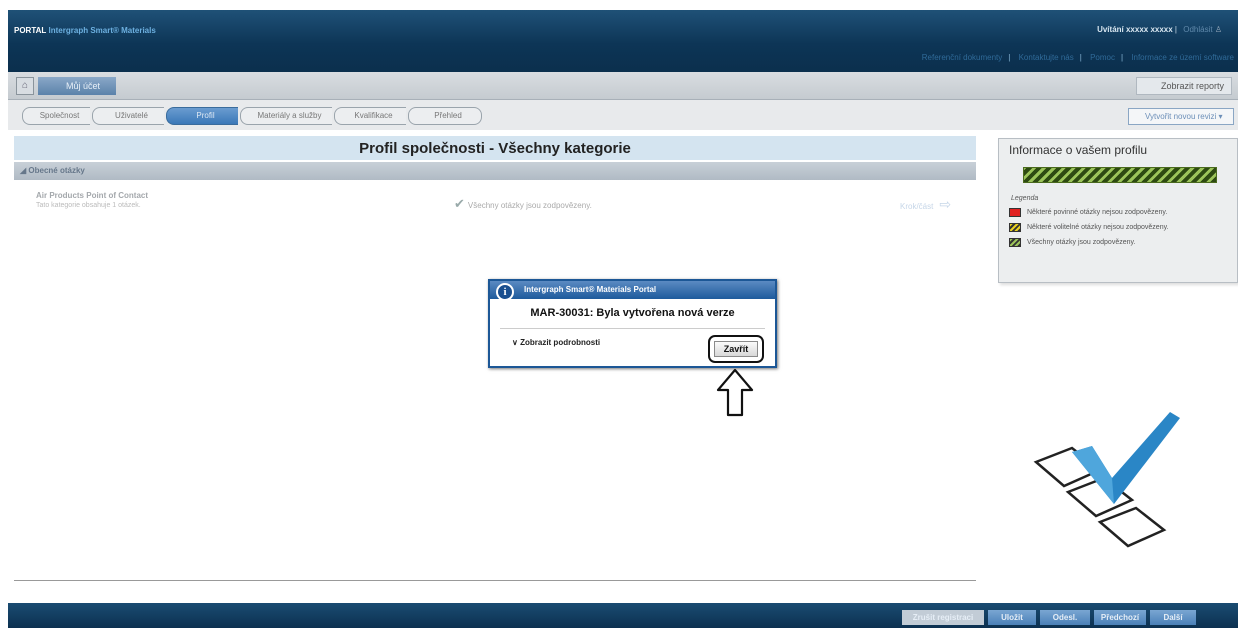  I want to click on section-label: Obecné otázky, so click(56, 170).